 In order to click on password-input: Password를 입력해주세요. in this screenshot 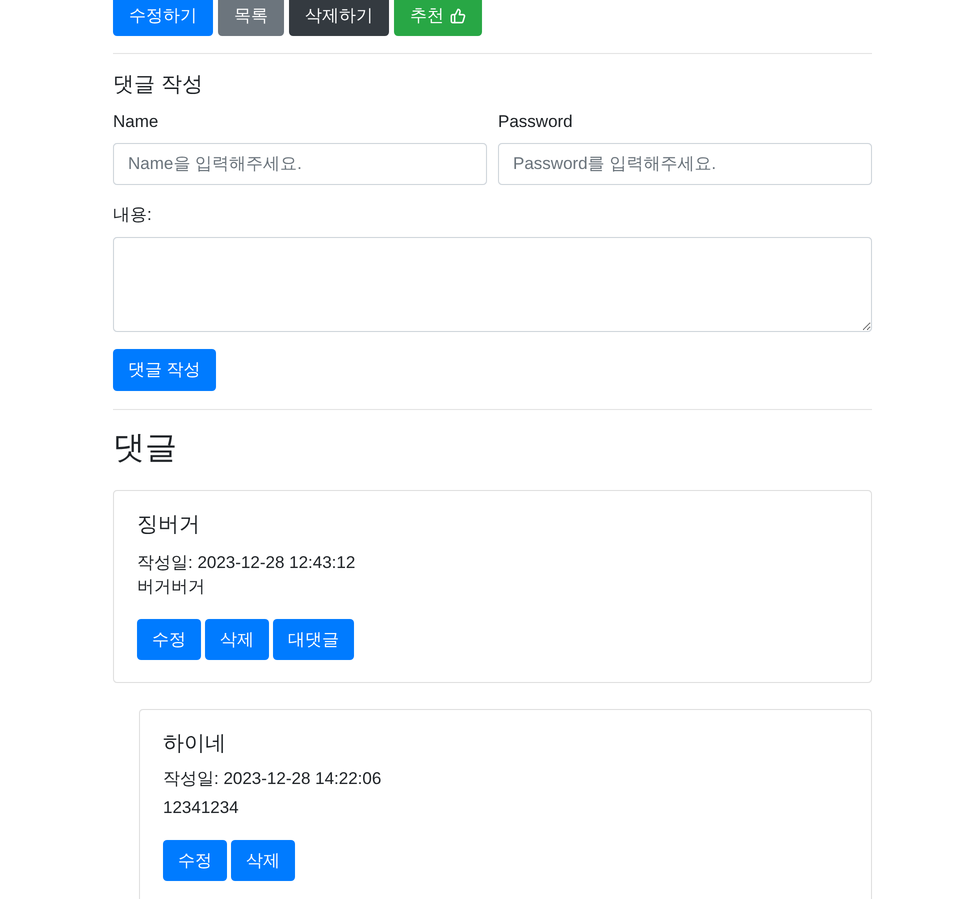, I will do `click(685, 164)`.